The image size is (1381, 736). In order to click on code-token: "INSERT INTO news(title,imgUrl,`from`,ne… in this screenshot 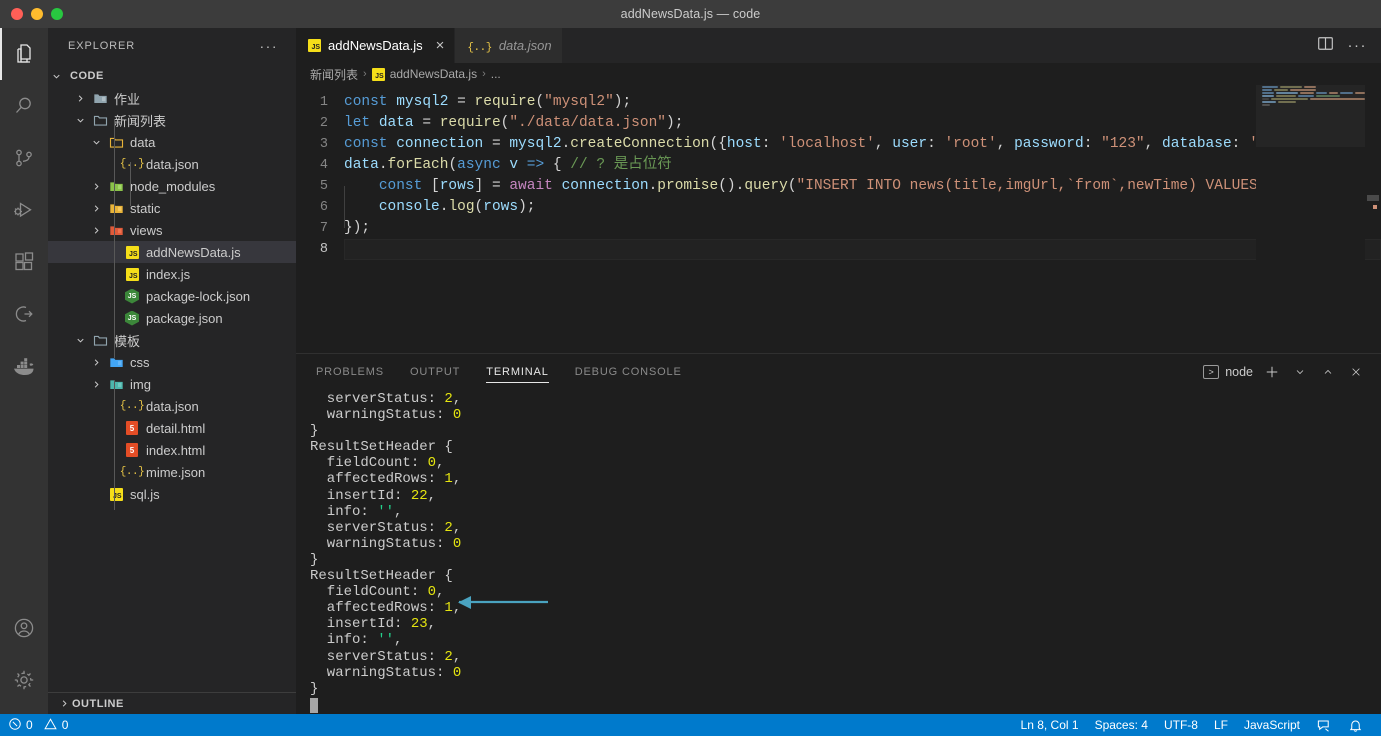, I will do `click(1027, 186)`.